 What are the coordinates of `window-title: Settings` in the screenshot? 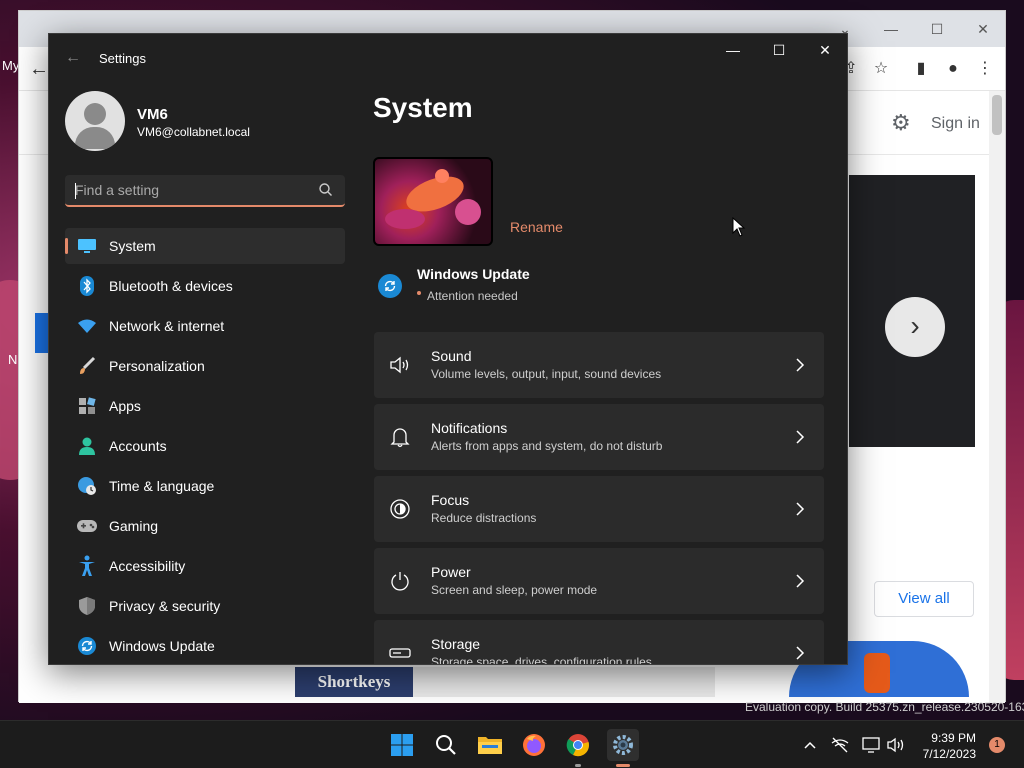 It's located at (122, 58).